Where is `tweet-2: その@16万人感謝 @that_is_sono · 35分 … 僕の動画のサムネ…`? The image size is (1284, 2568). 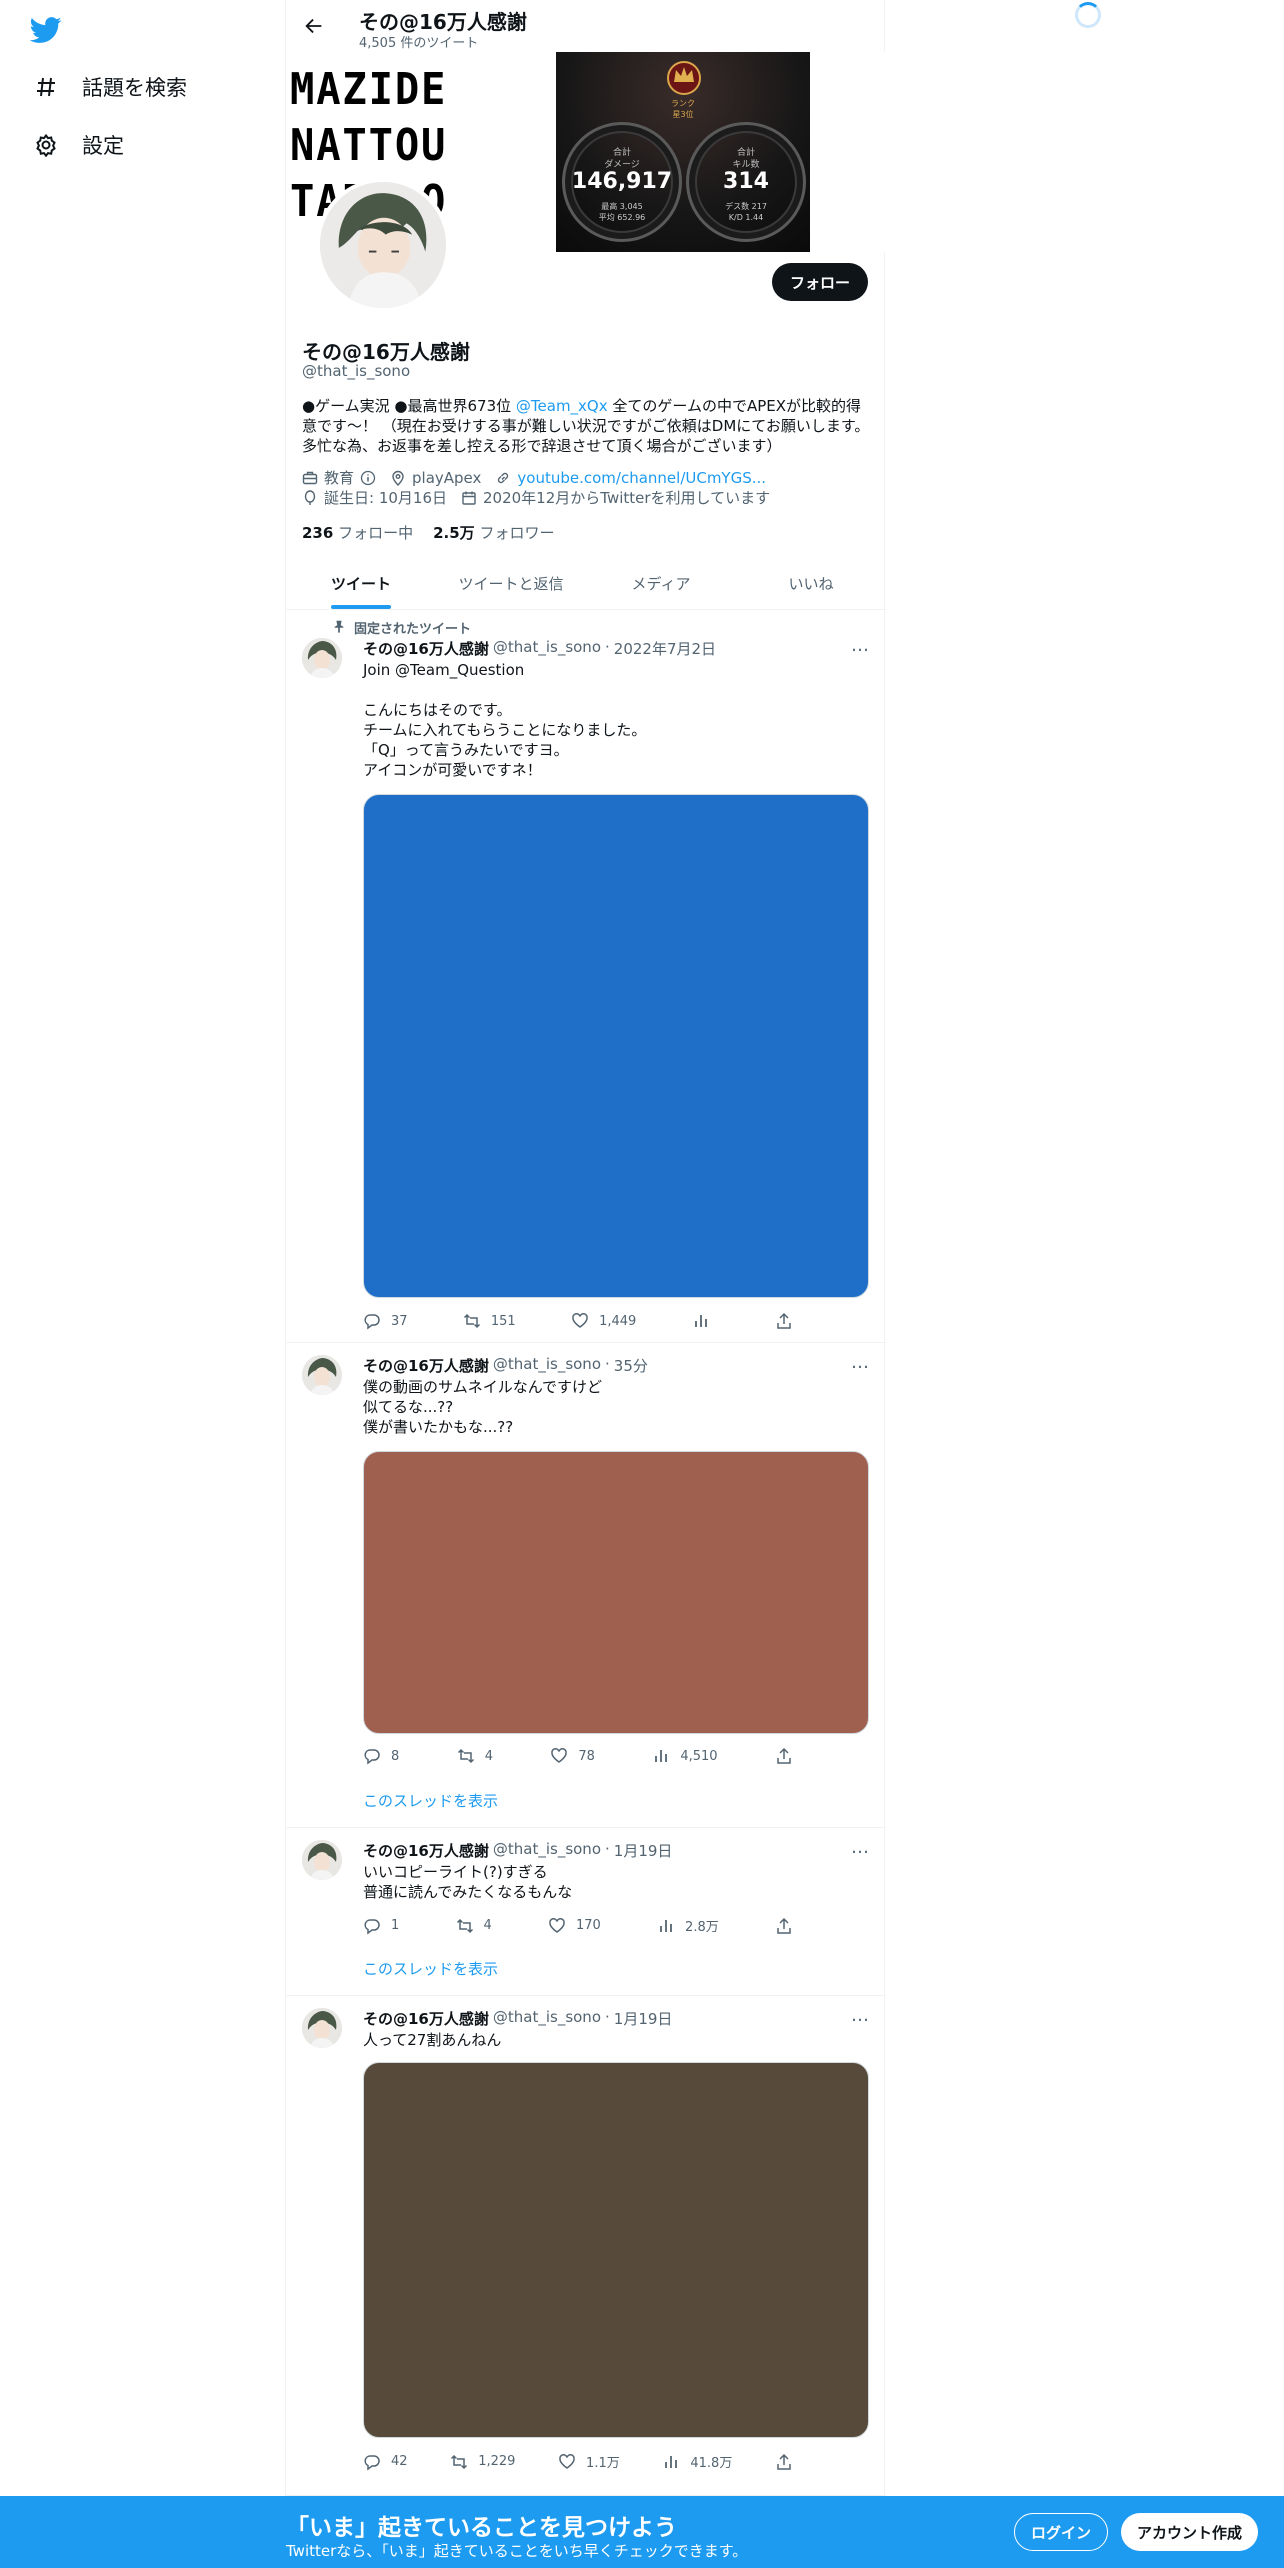 tweet-2: その@16万人感謝 @that_is_sono · 35分 … 僕の動画のサムネ… is located at coordinates (586, 1585).